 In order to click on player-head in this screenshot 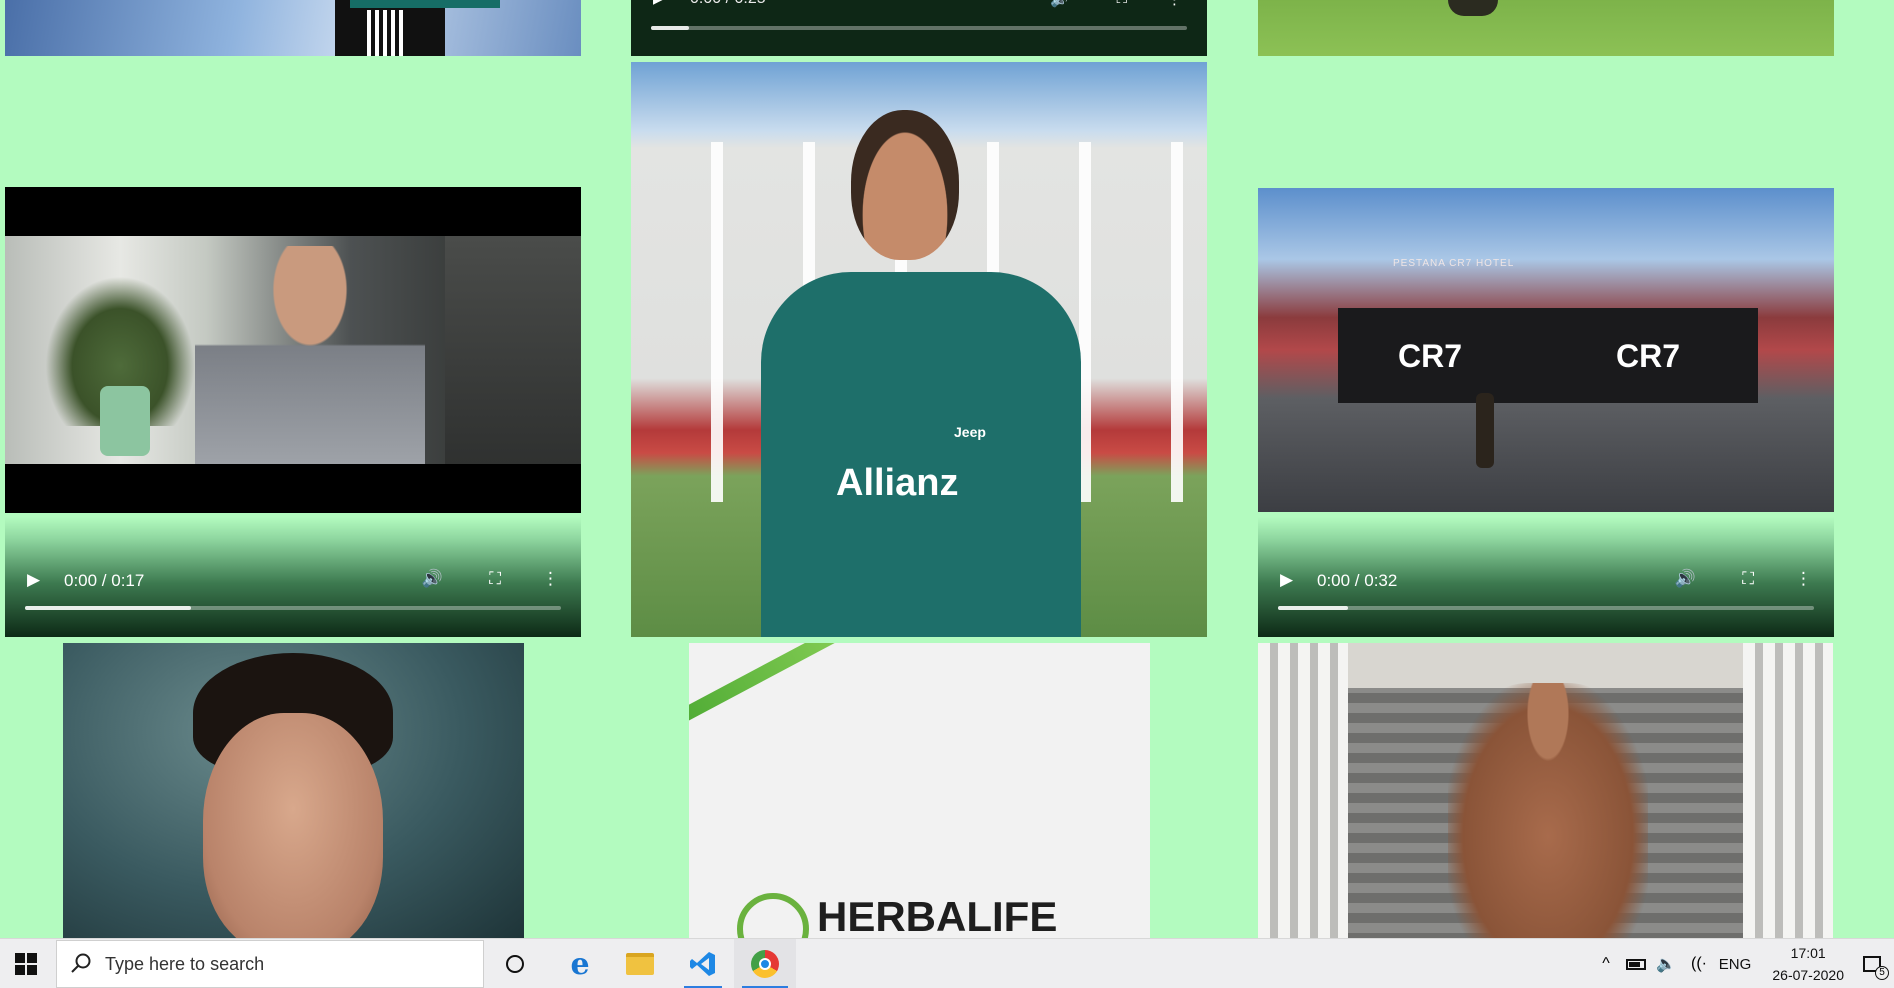, I will do `click(905, 185)`.